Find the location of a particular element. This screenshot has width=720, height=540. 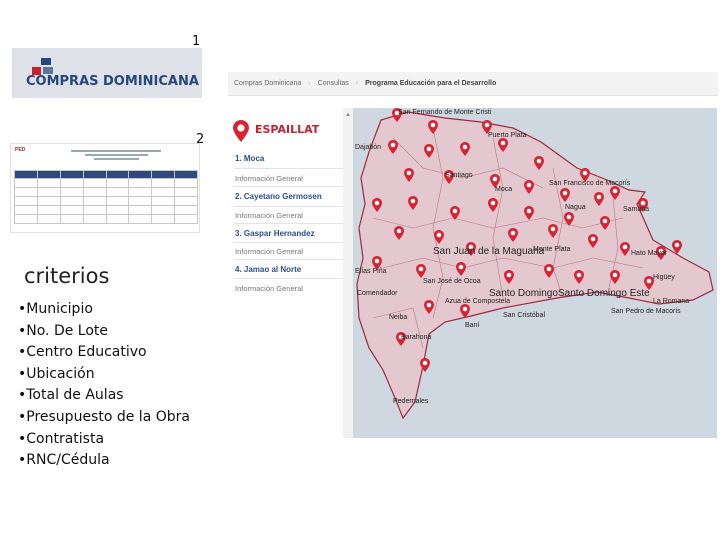

map-label: Elías Piña is located at coordinates (371, 271).